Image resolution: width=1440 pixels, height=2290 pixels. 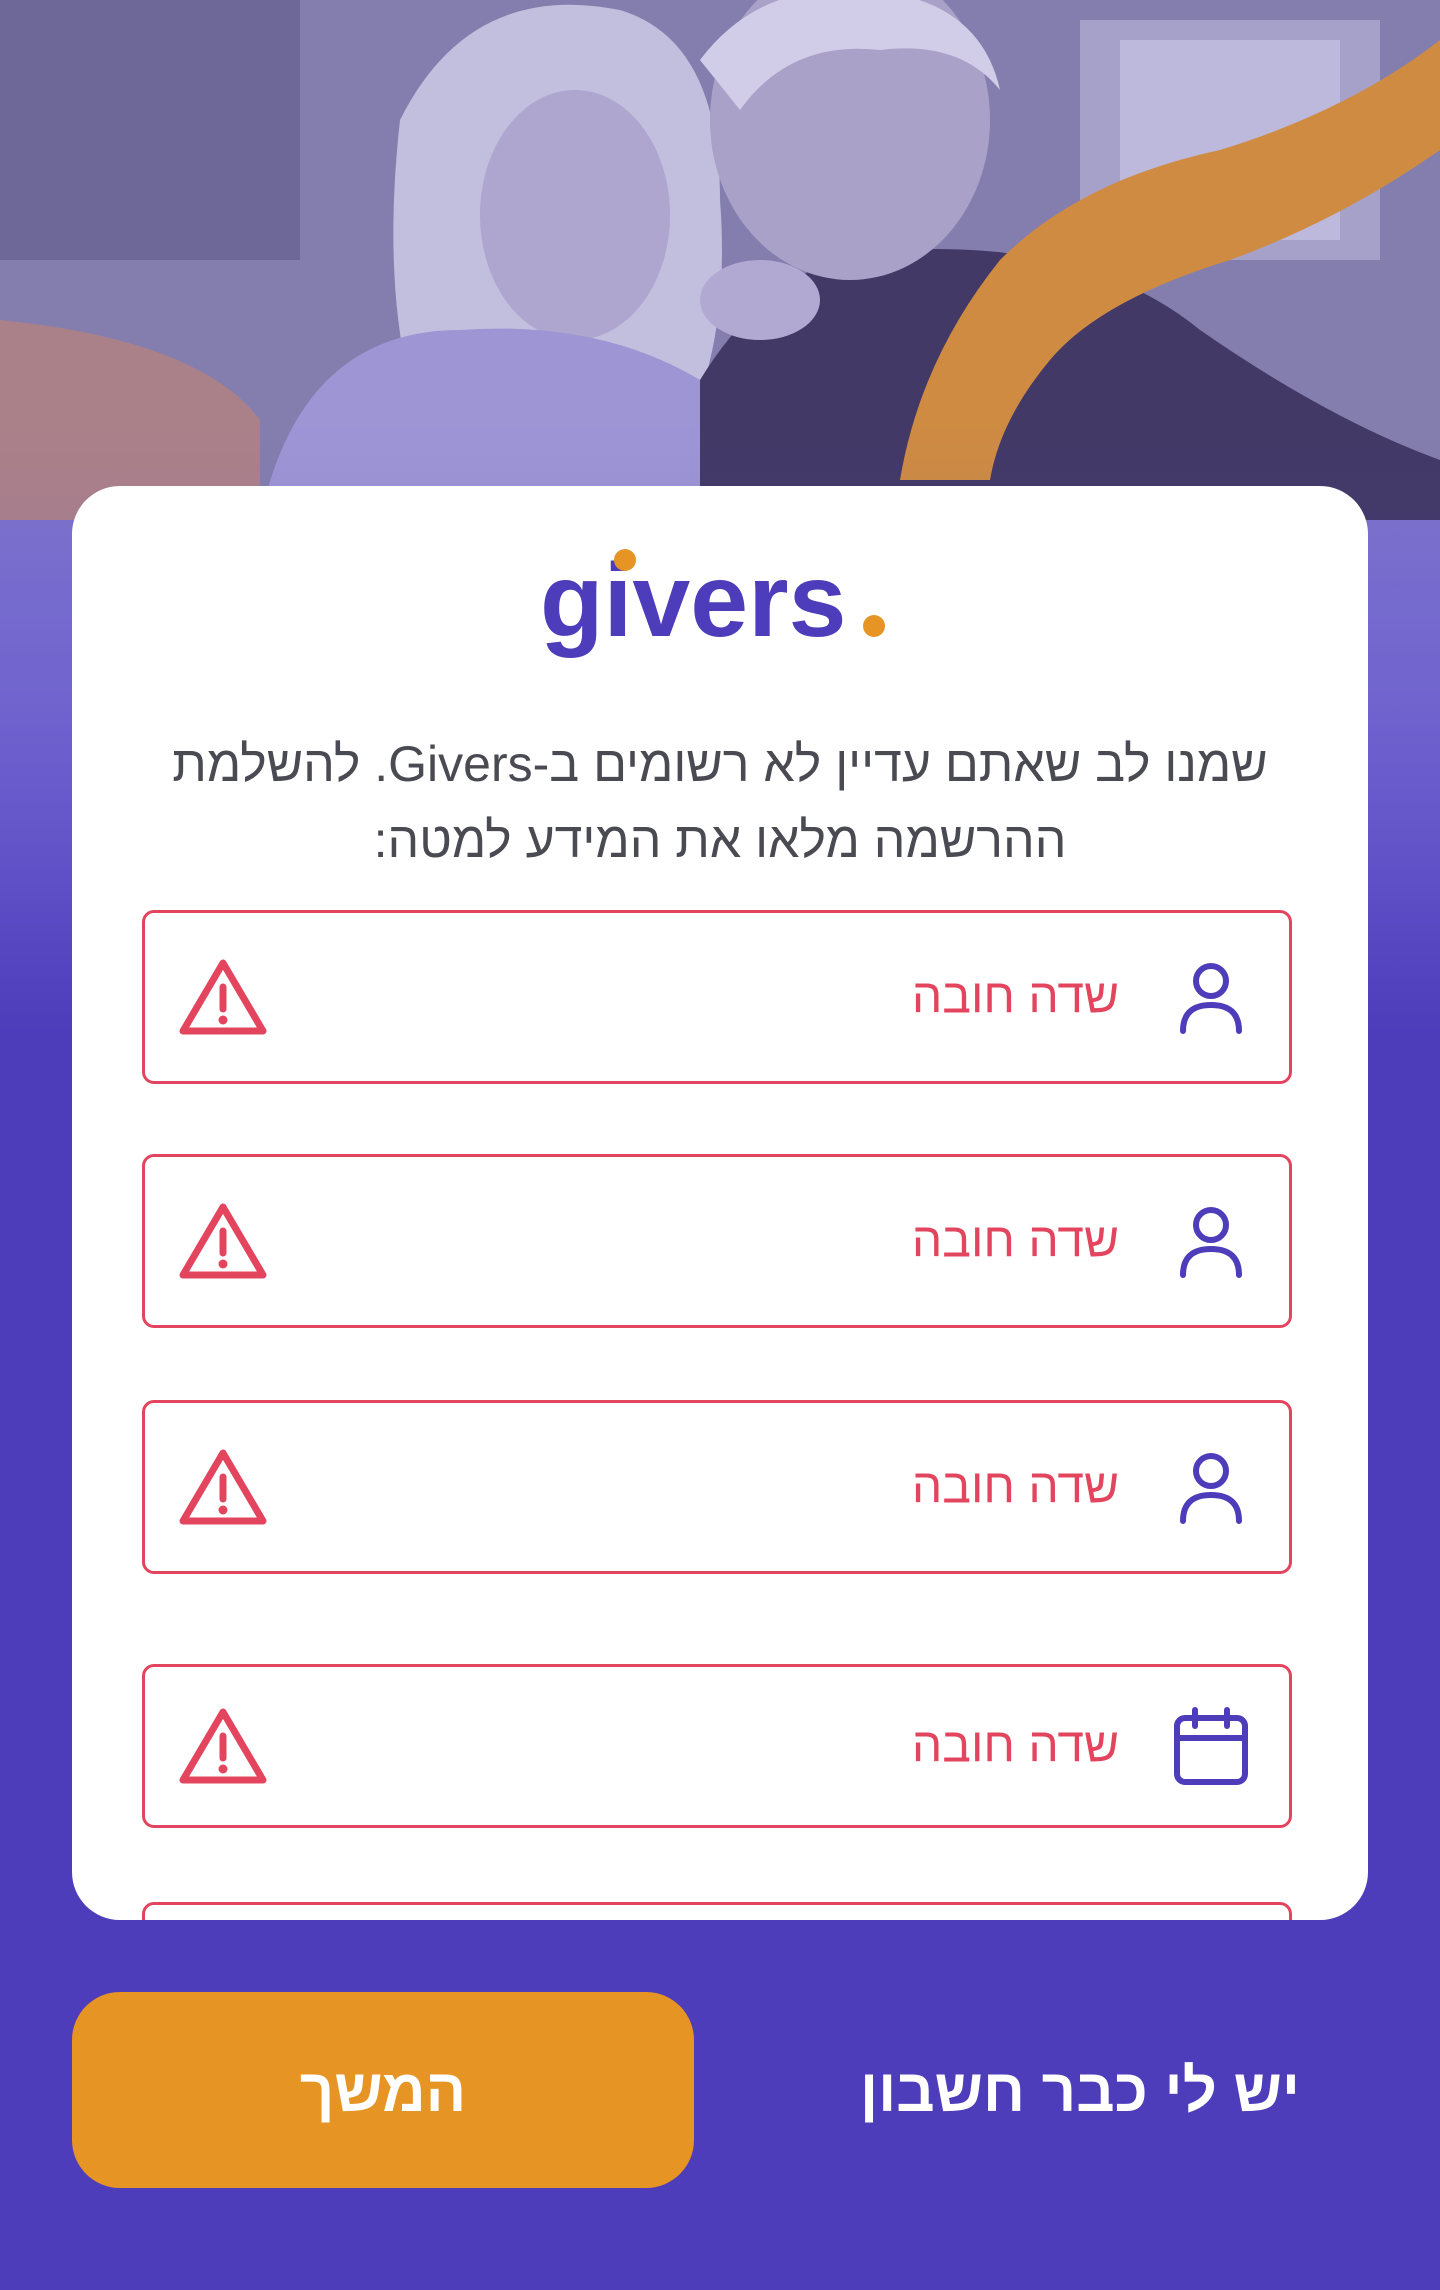 I want to click on last-name-field: שדה חובה, so click(x=717, y=1241).